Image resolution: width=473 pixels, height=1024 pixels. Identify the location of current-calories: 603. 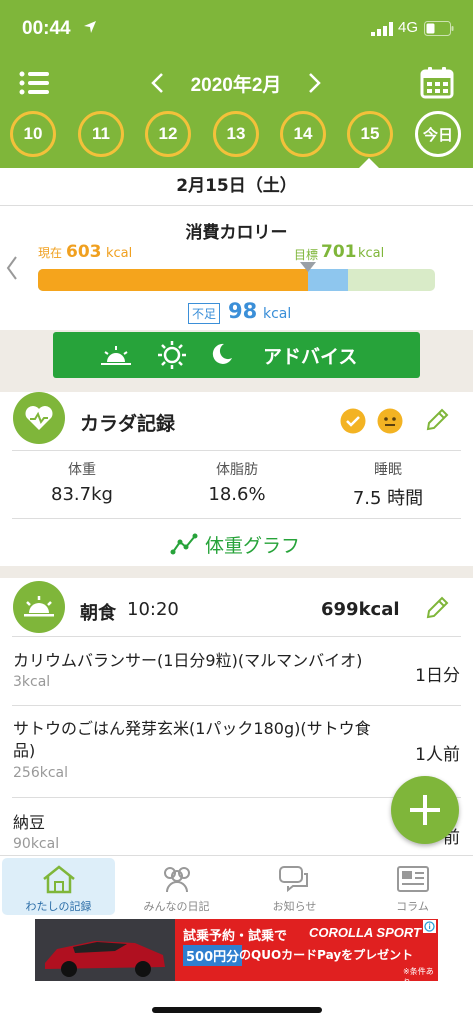
(84, 252).